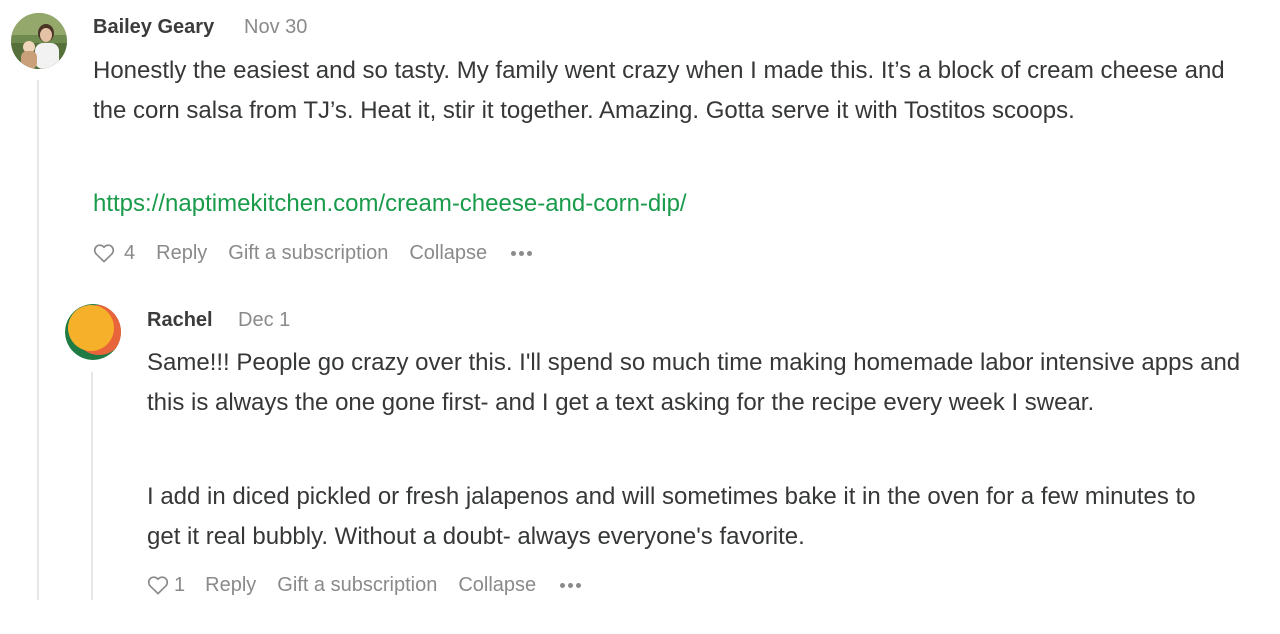 This screenshot has height=634, width=1280. I want to click on like-button: 1, so click(166, 585).